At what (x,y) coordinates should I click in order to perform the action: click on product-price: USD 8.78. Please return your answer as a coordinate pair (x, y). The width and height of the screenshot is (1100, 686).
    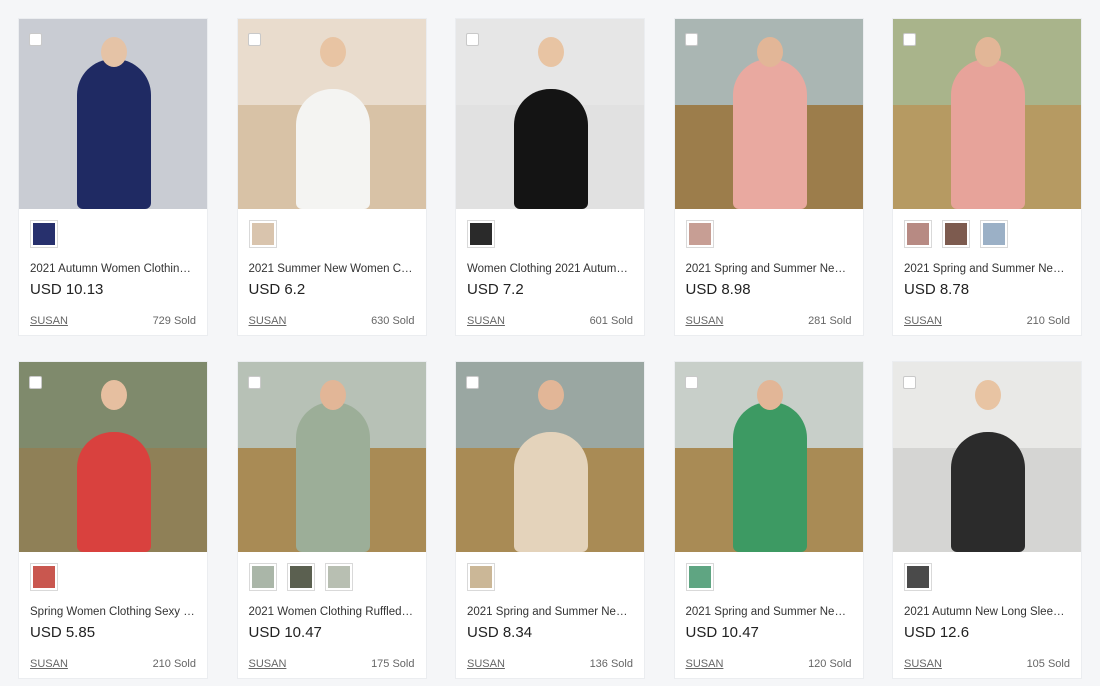
    Looking at the image, I should click on (937, 289).